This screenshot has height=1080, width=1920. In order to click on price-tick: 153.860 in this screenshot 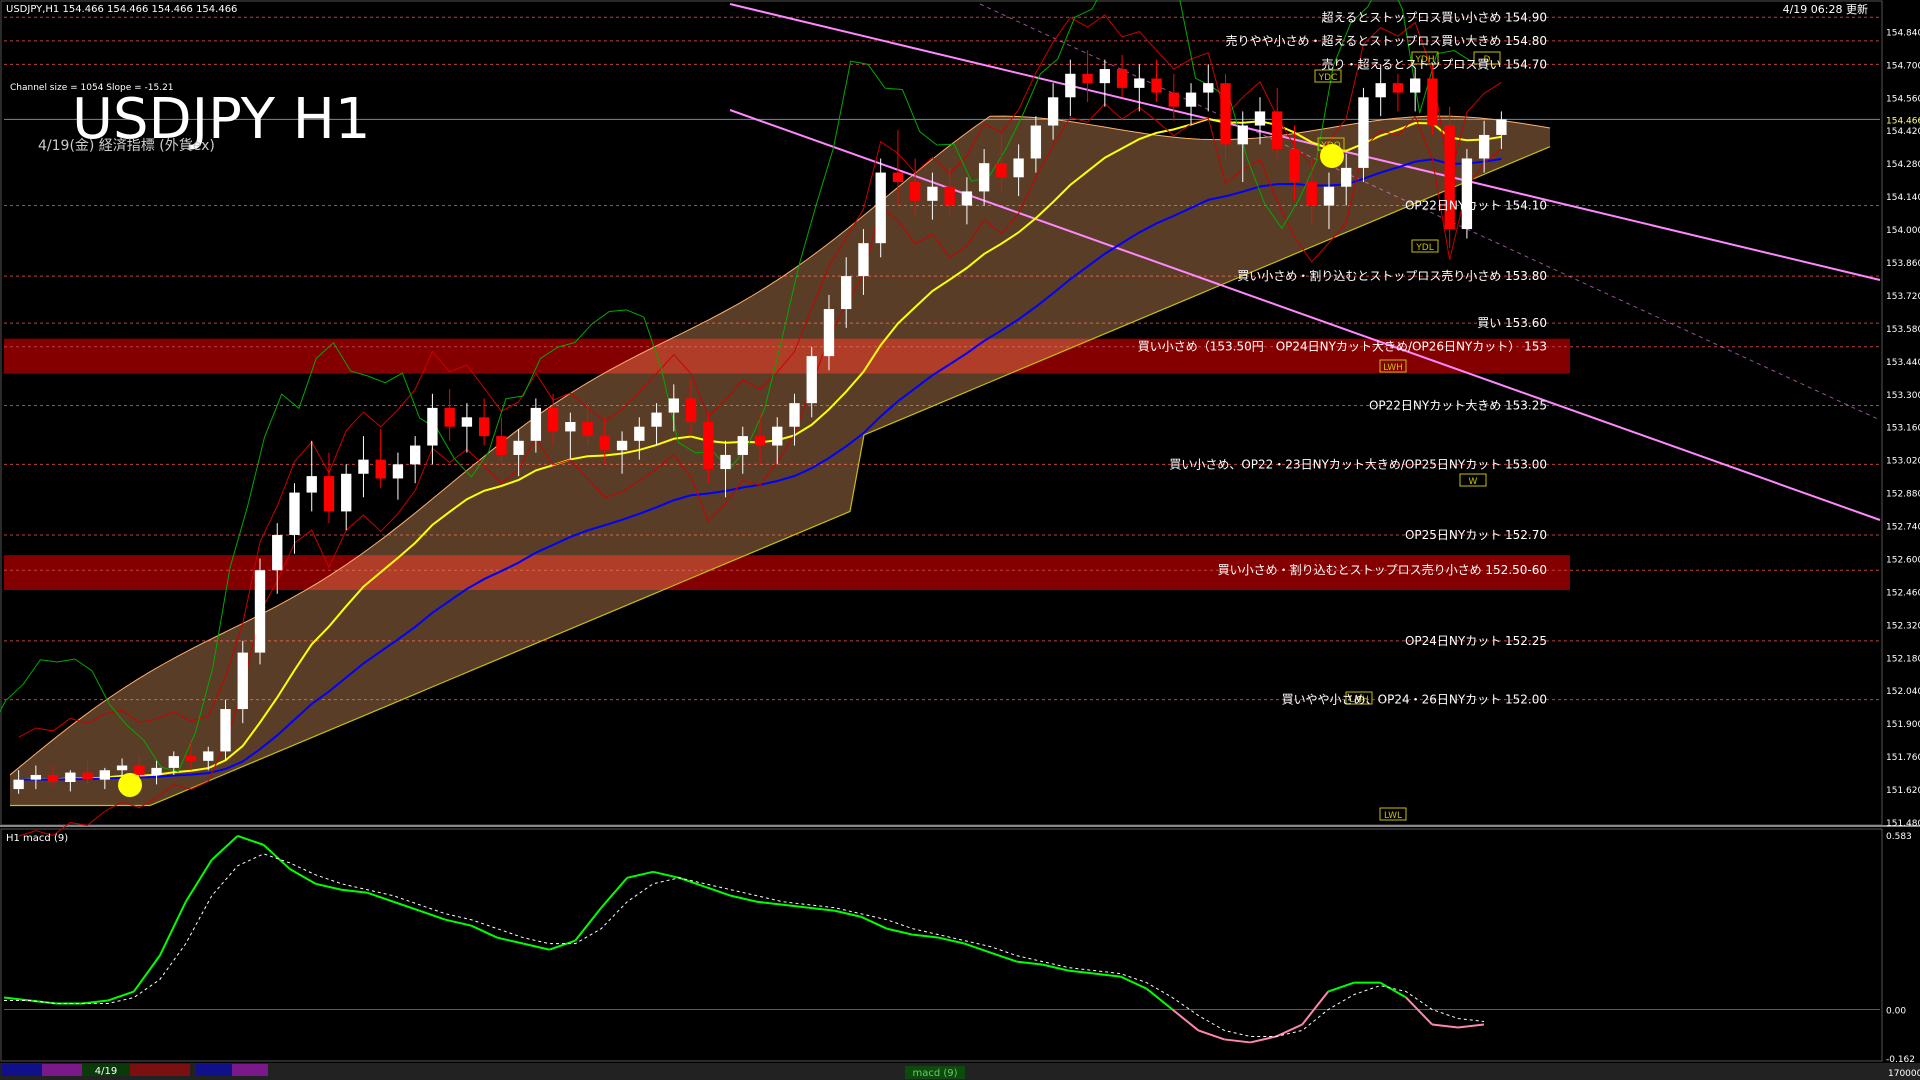, I will do `click(1903, 264)`.